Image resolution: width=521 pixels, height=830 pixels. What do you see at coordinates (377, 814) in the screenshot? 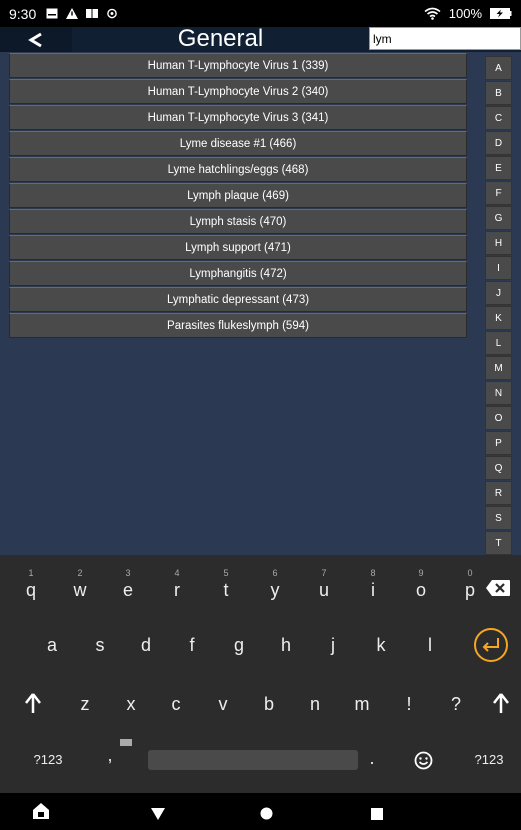
I see `recents-nav-button` at bounding box center [377, 814].